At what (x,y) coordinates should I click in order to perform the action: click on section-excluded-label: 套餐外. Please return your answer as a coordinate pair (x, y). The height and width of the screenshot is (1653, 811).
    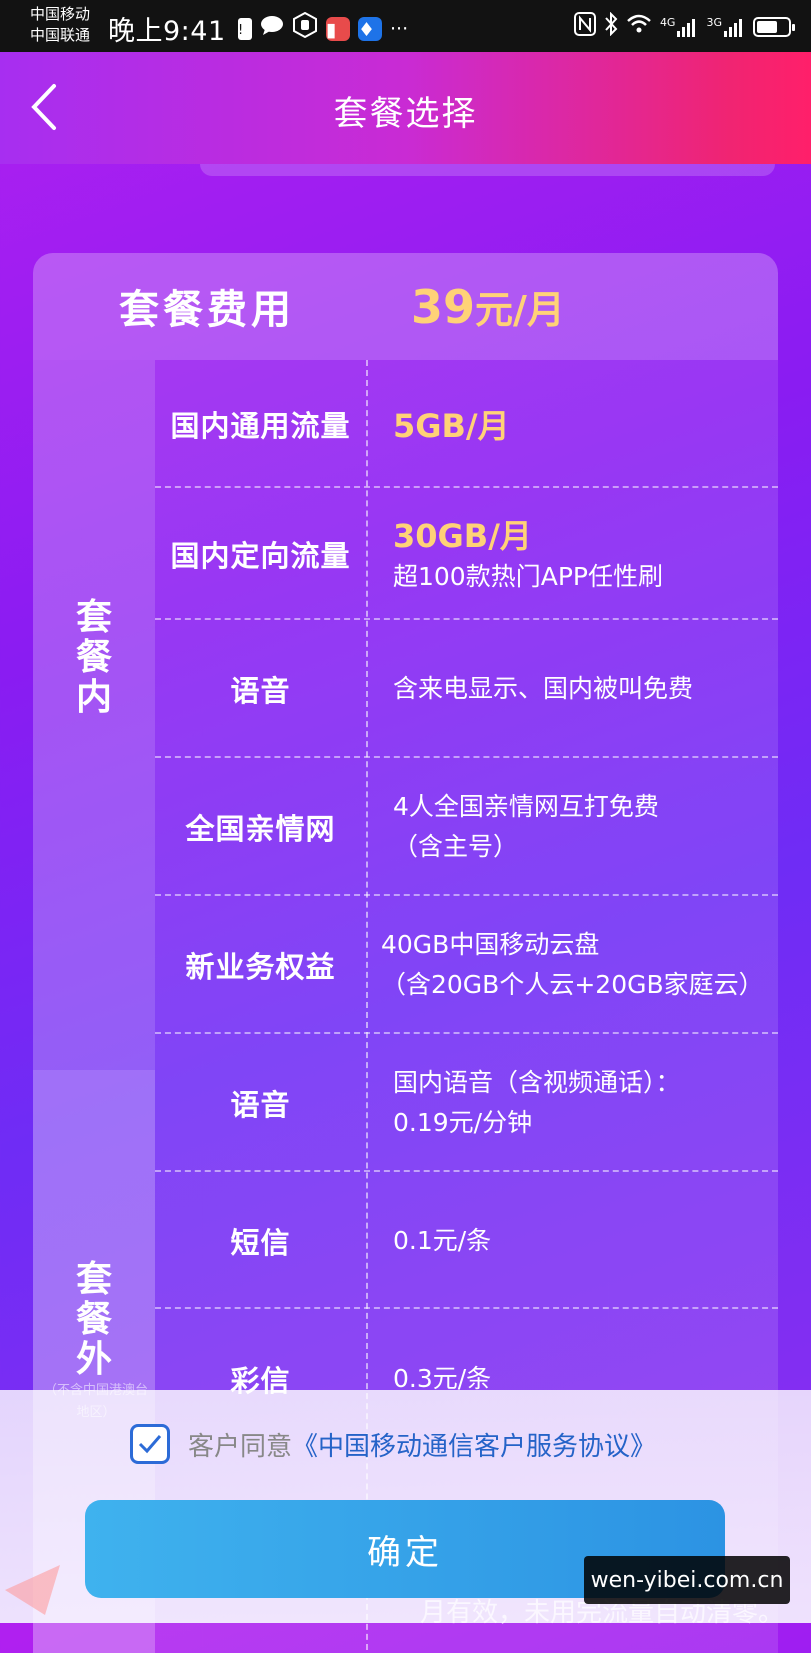
    Looking at the image, I should click on (93, 1319).